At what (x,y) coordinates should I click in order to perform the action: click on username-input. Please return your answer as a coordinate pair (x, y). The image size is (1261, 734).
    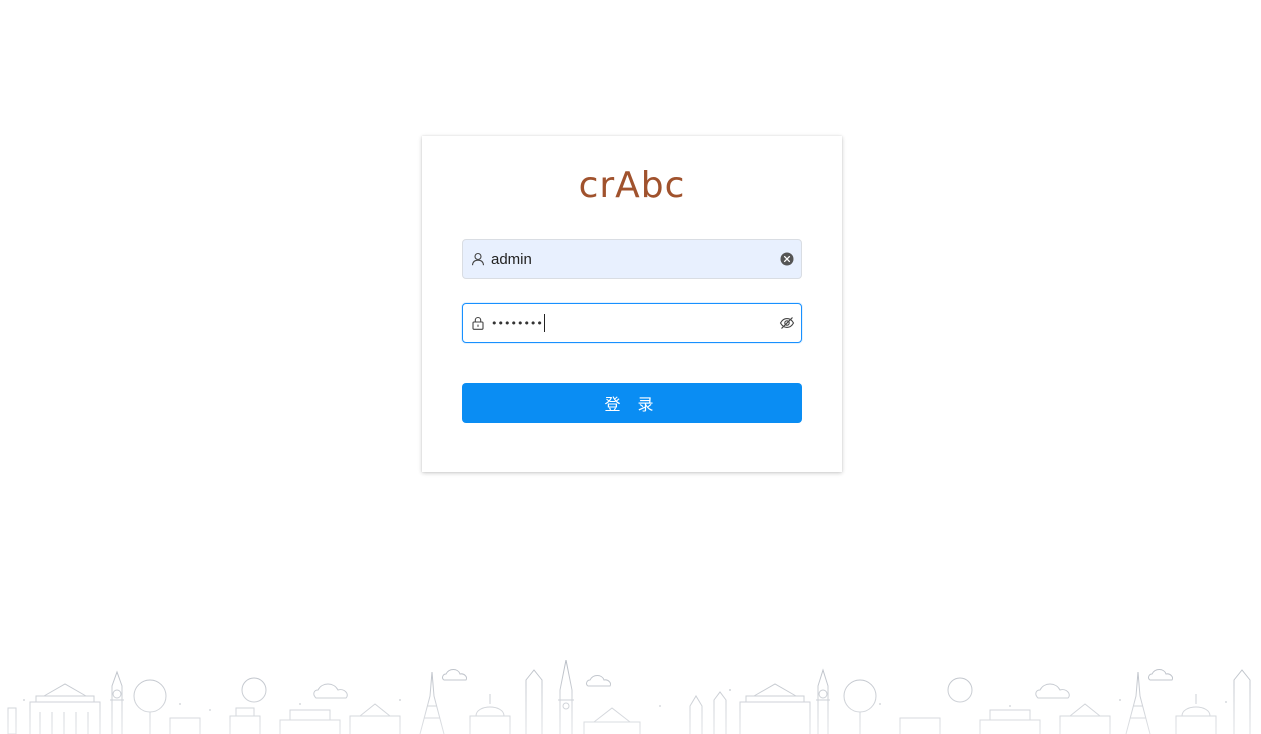
    Looking at the image, I should click on (635, 259).